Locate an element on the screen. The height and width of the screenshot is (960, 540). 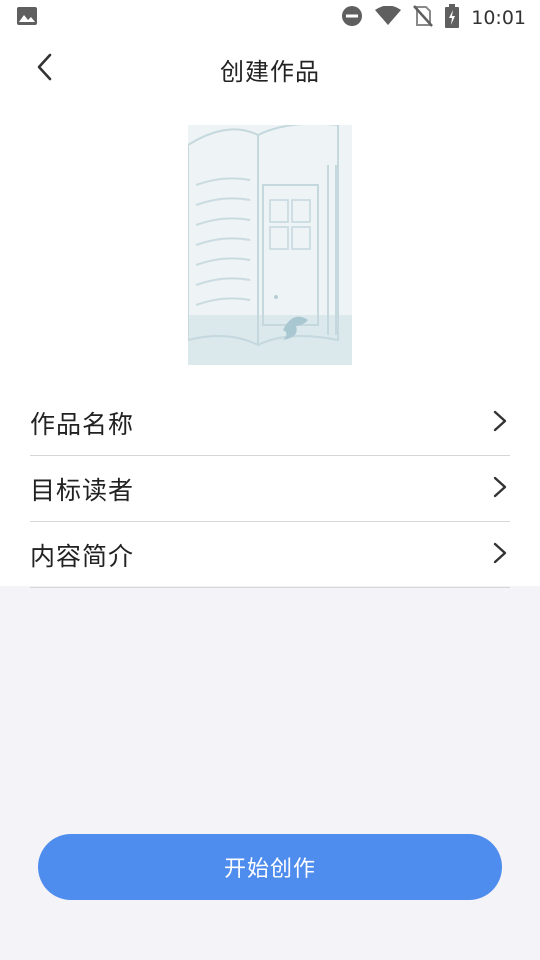
synopsis-row: 内容简介 is located at coordinates (270, 555).